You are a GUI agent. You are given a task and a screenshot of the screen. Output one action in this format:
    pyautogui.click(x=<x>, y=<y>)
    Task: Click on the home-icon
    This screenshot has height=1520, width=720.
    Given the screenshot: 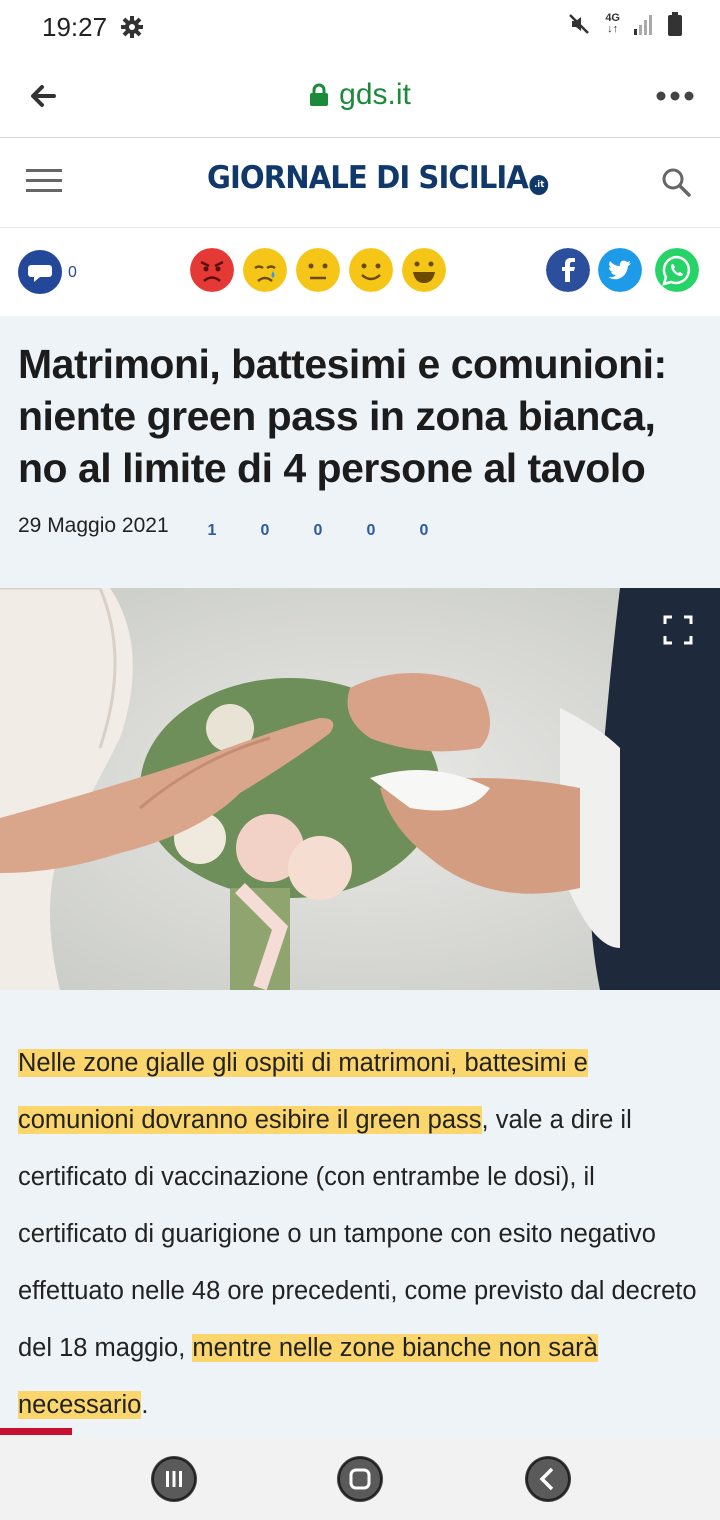 What is the action you would take?
    pyautogui.click(x=360, y=1479)
    